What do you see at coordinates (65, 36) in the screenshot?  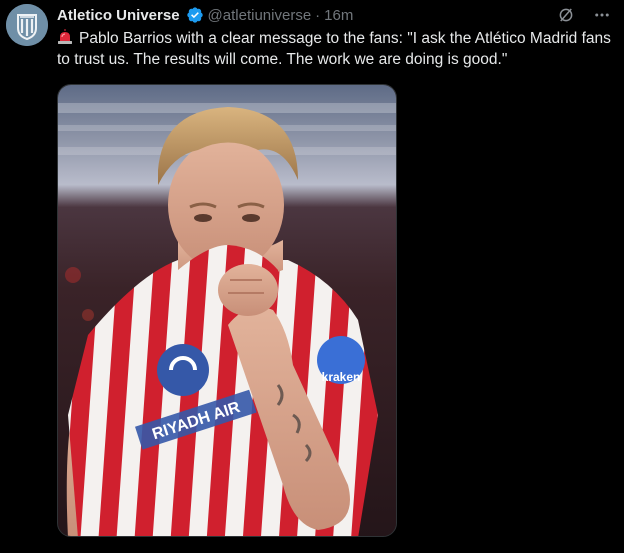 I see `police-siren-icon` at bounding box center [65, 36].